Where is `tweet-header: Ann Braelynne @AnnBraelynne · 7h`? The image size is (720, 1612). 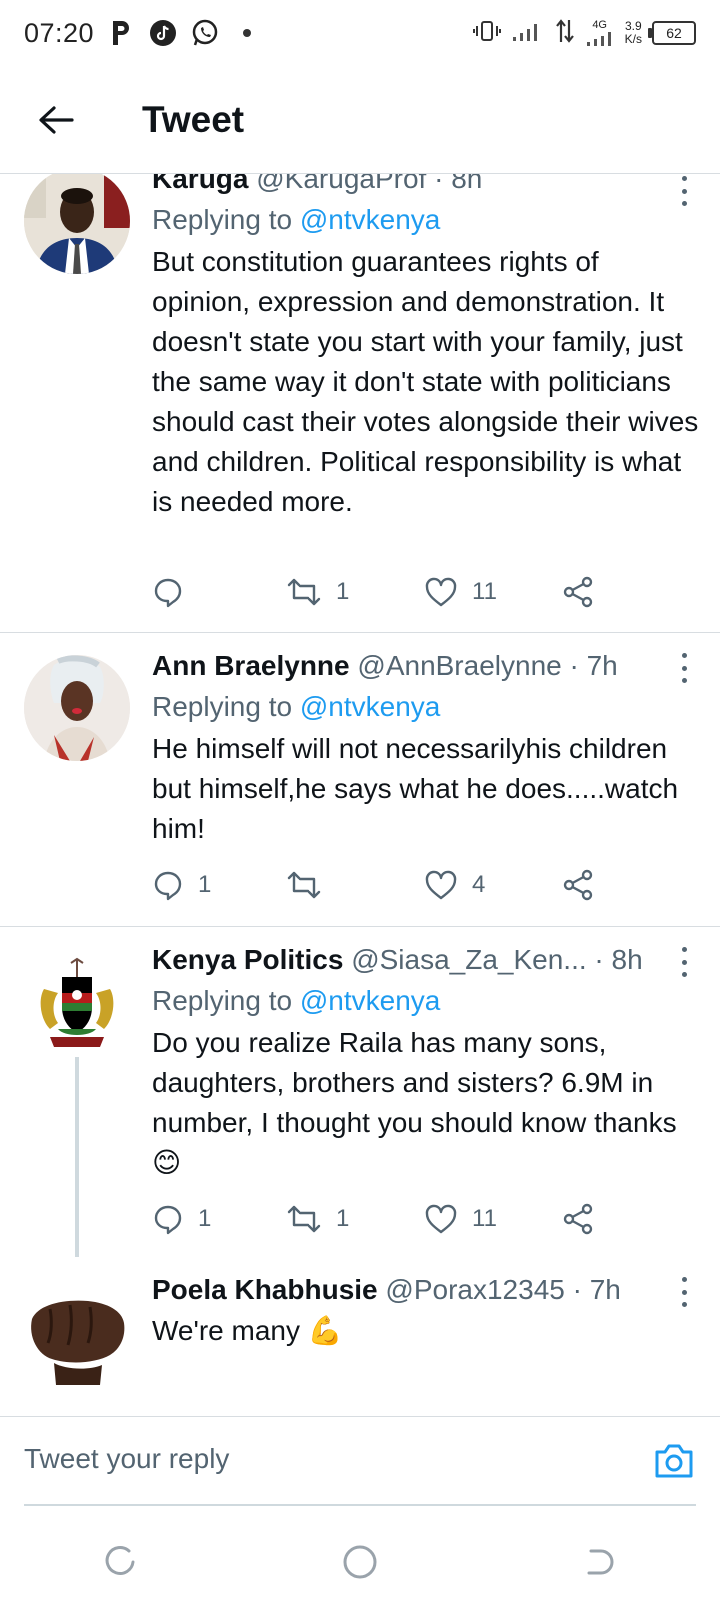
tweet-header: Ann Braelynne @AnnBraelynne · 7h is located at coordinates (426, 666).